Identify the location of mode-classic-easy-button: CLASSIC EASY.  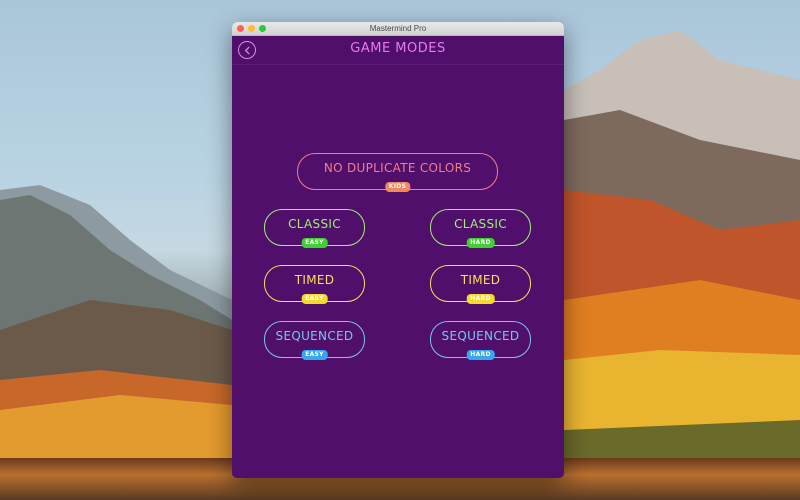
(314, 228).